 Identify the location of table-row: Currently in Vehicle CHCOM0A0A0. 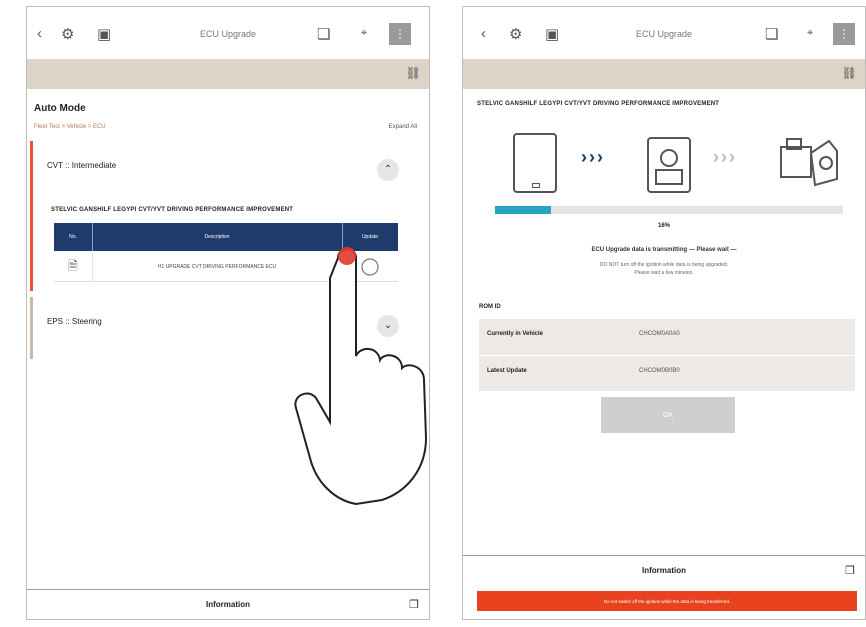
(667, 336).